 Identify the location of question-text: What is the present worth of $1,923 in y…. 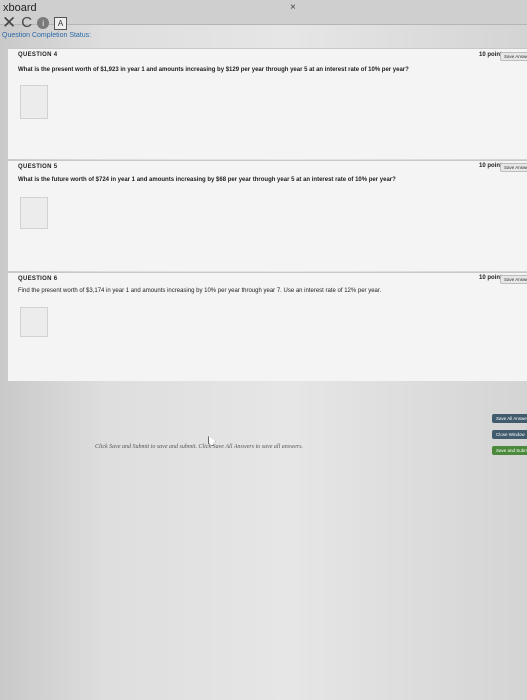
(213, 70).